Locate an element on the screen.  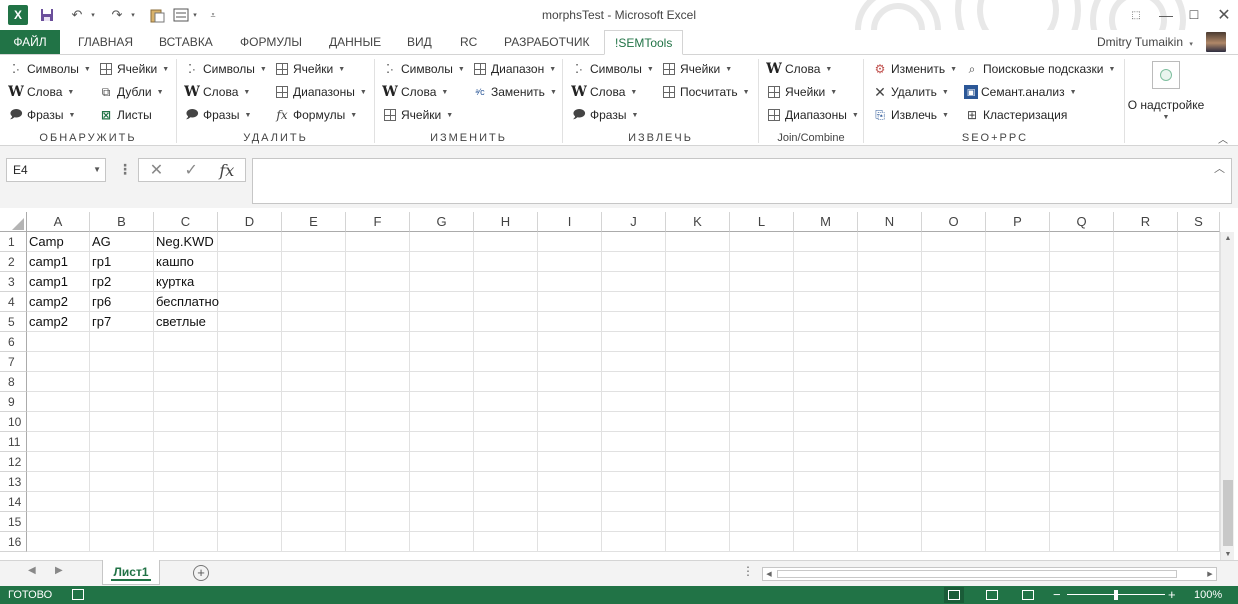
cell: camp1 is located at coordinates (58, 262).